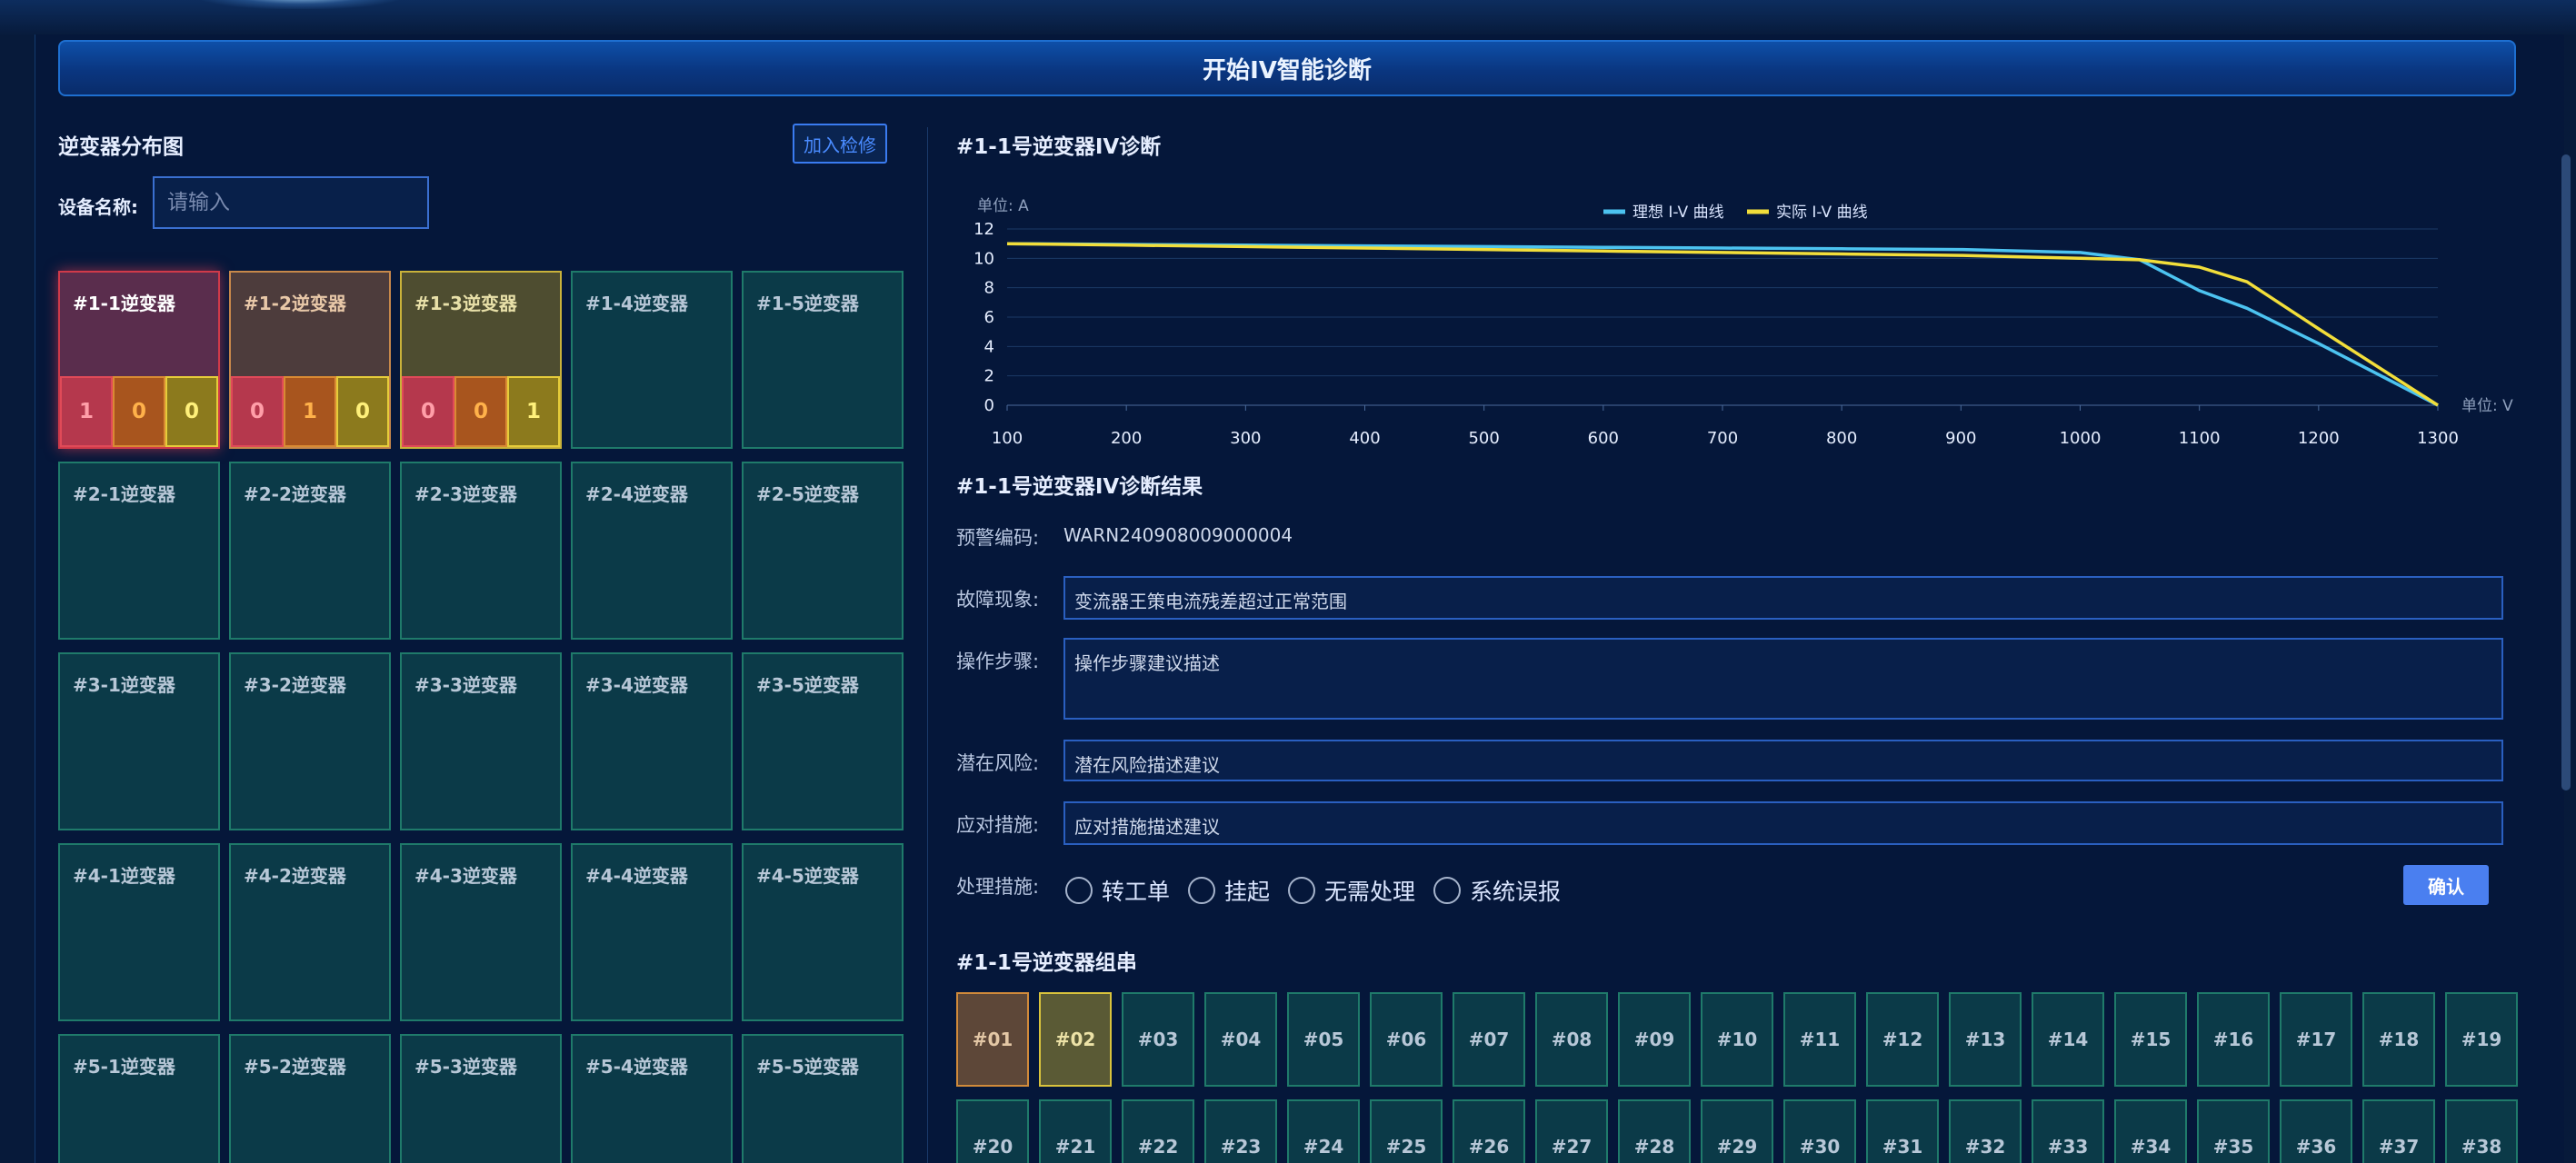  What do you see at coordinates (310, 741) in the screenshot?
I see `inverter-cell: #3-2逆变器` at bounding box center [310, 741].